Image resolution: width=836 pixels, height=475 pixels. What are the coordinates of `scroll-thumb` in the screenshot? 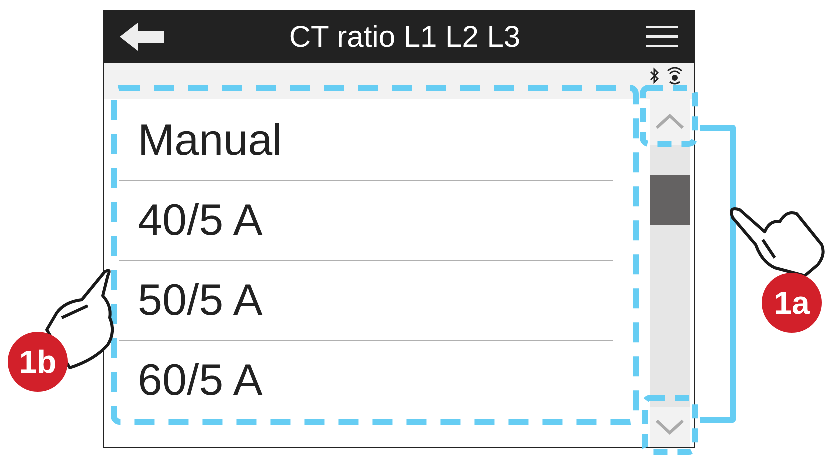 It's located at (670, 200).